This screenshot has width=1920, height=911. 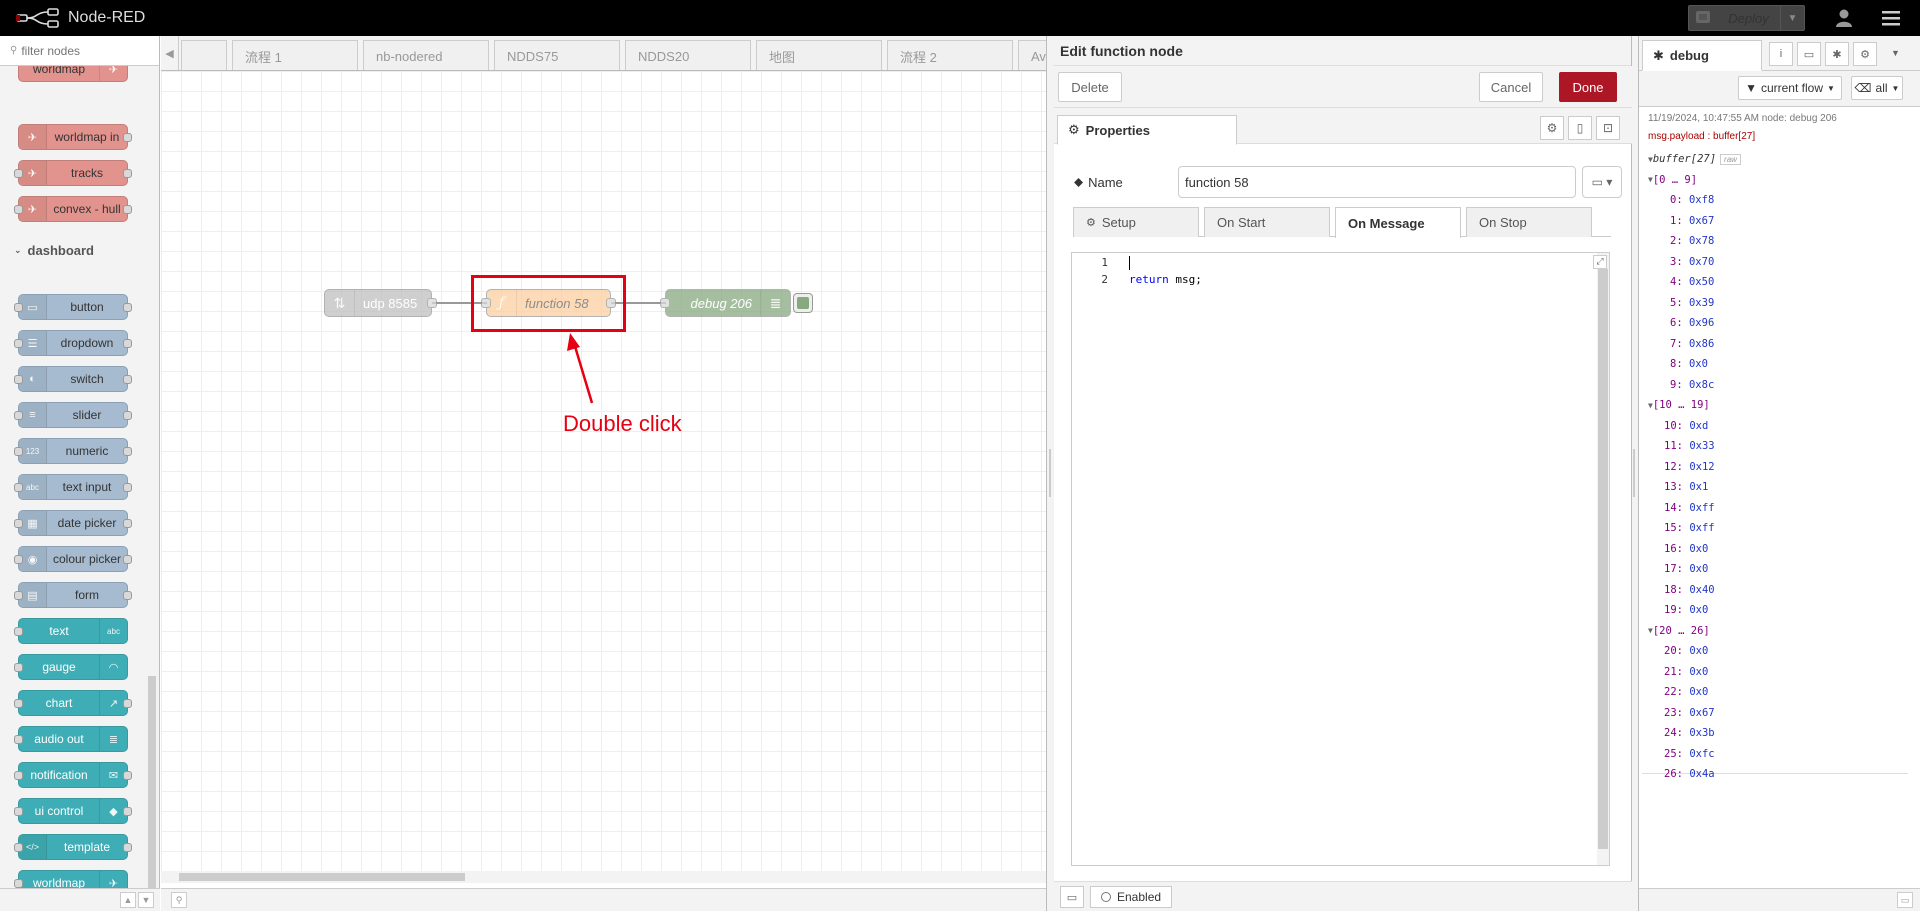 I want to click on palette-node-colour-picker: ◉ colour picker, so click(x=73, y=559).